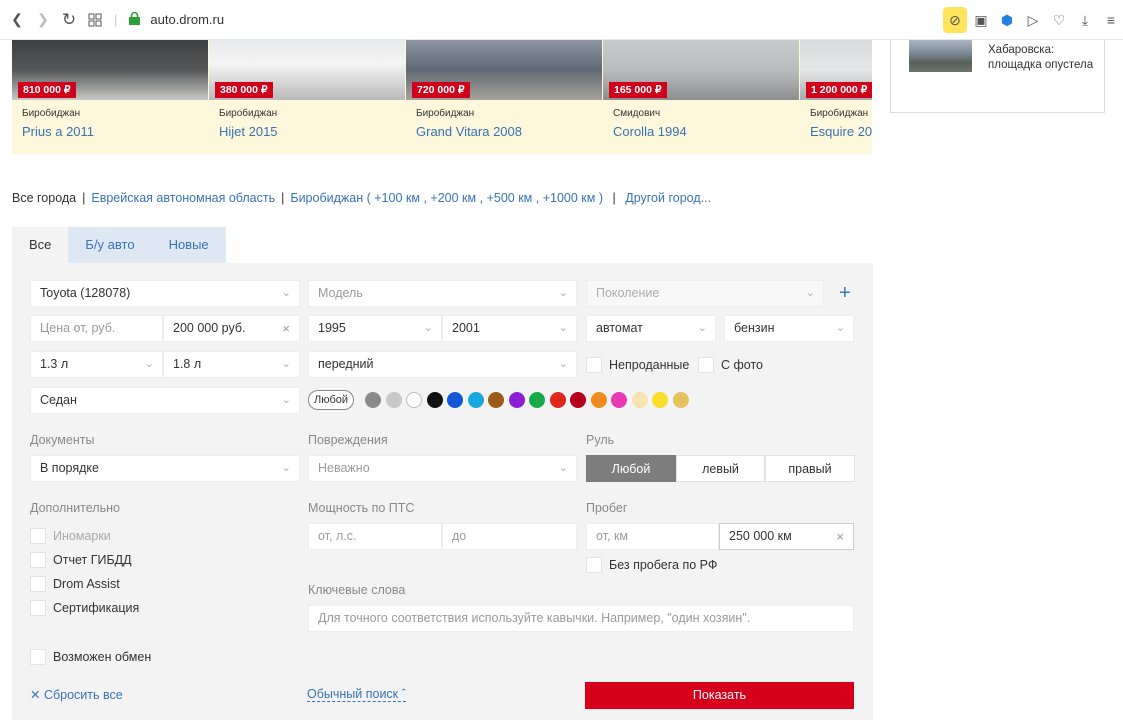  I want to click on car-model-link: Prius a 2011, so click(58, 131).